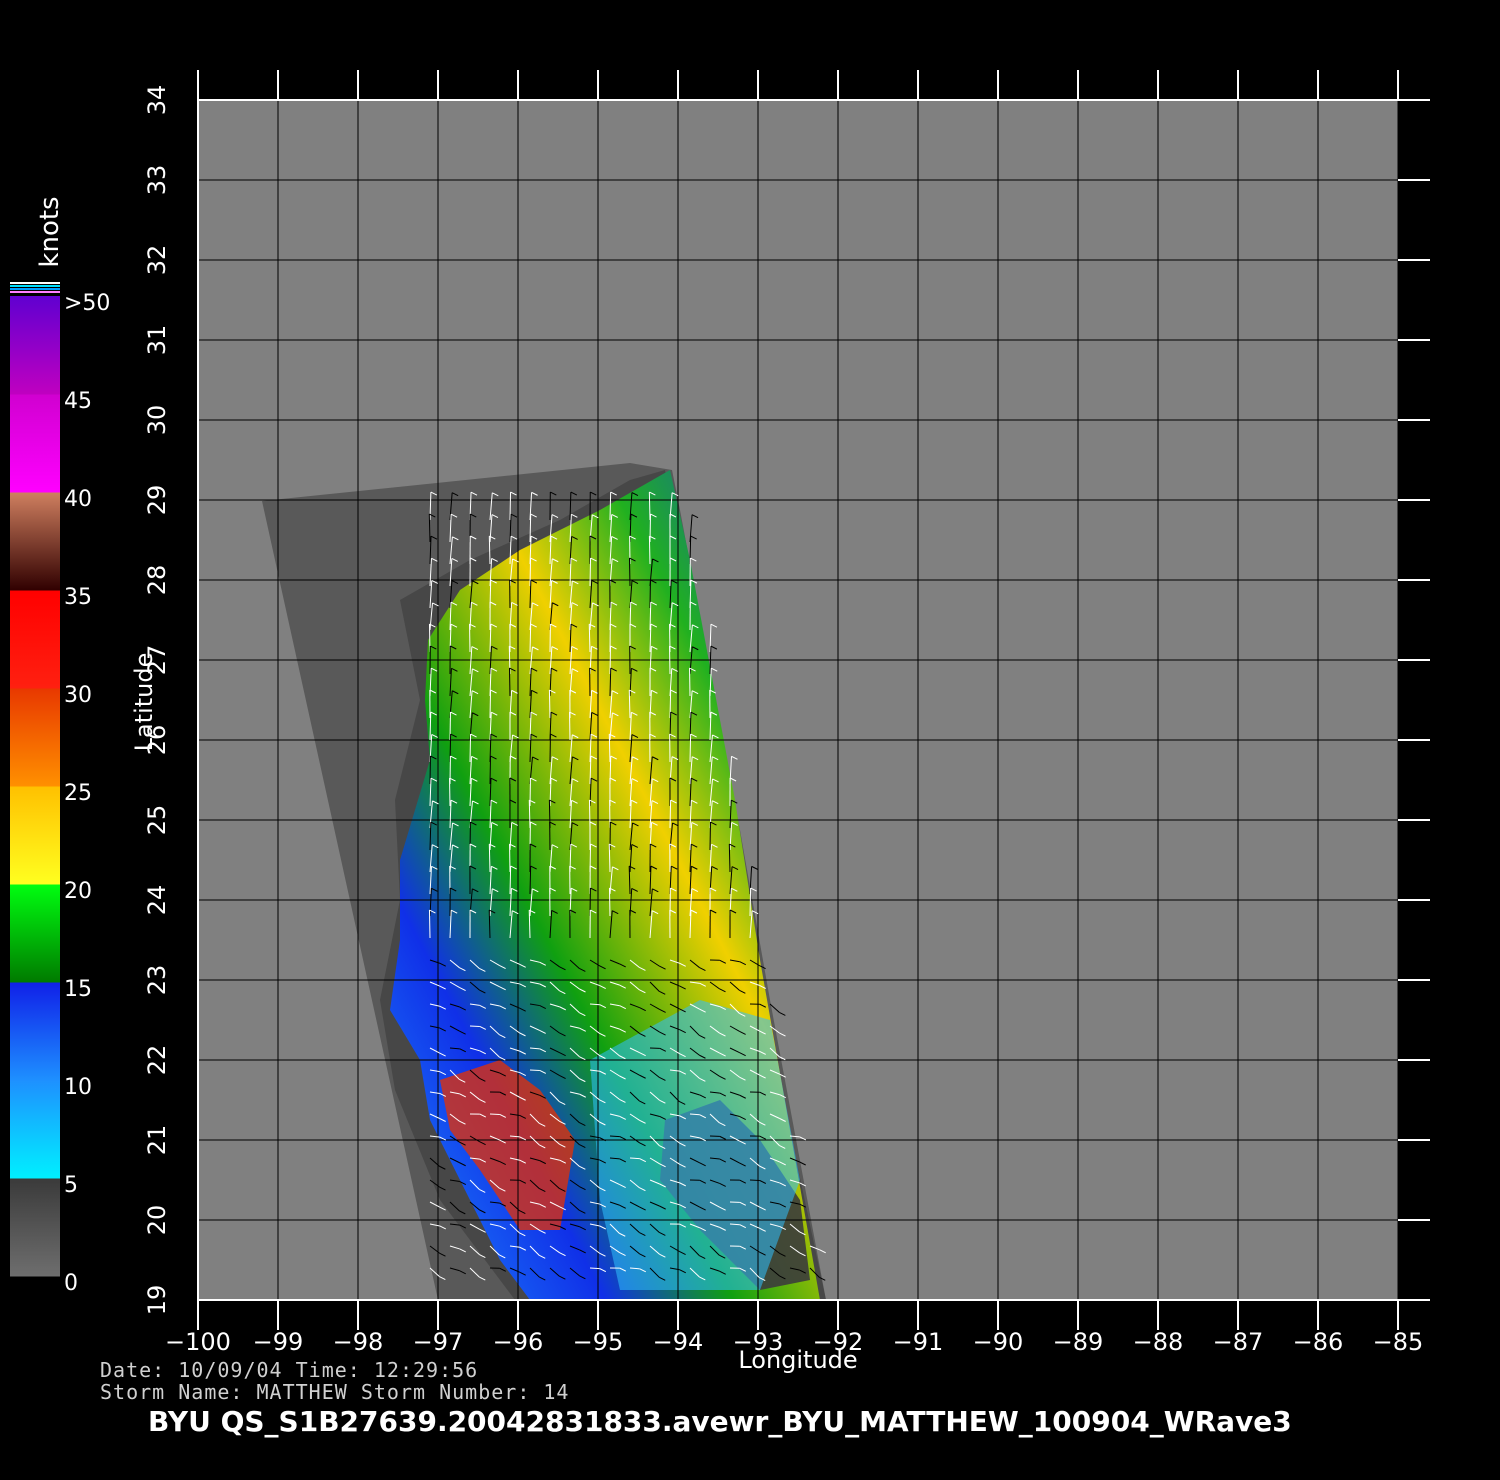 This screenshot has width=1500, height=1480. Describe the element at coordinates (358, 1342) in the screenshot. I see `x-tick-label: −98` at that location.